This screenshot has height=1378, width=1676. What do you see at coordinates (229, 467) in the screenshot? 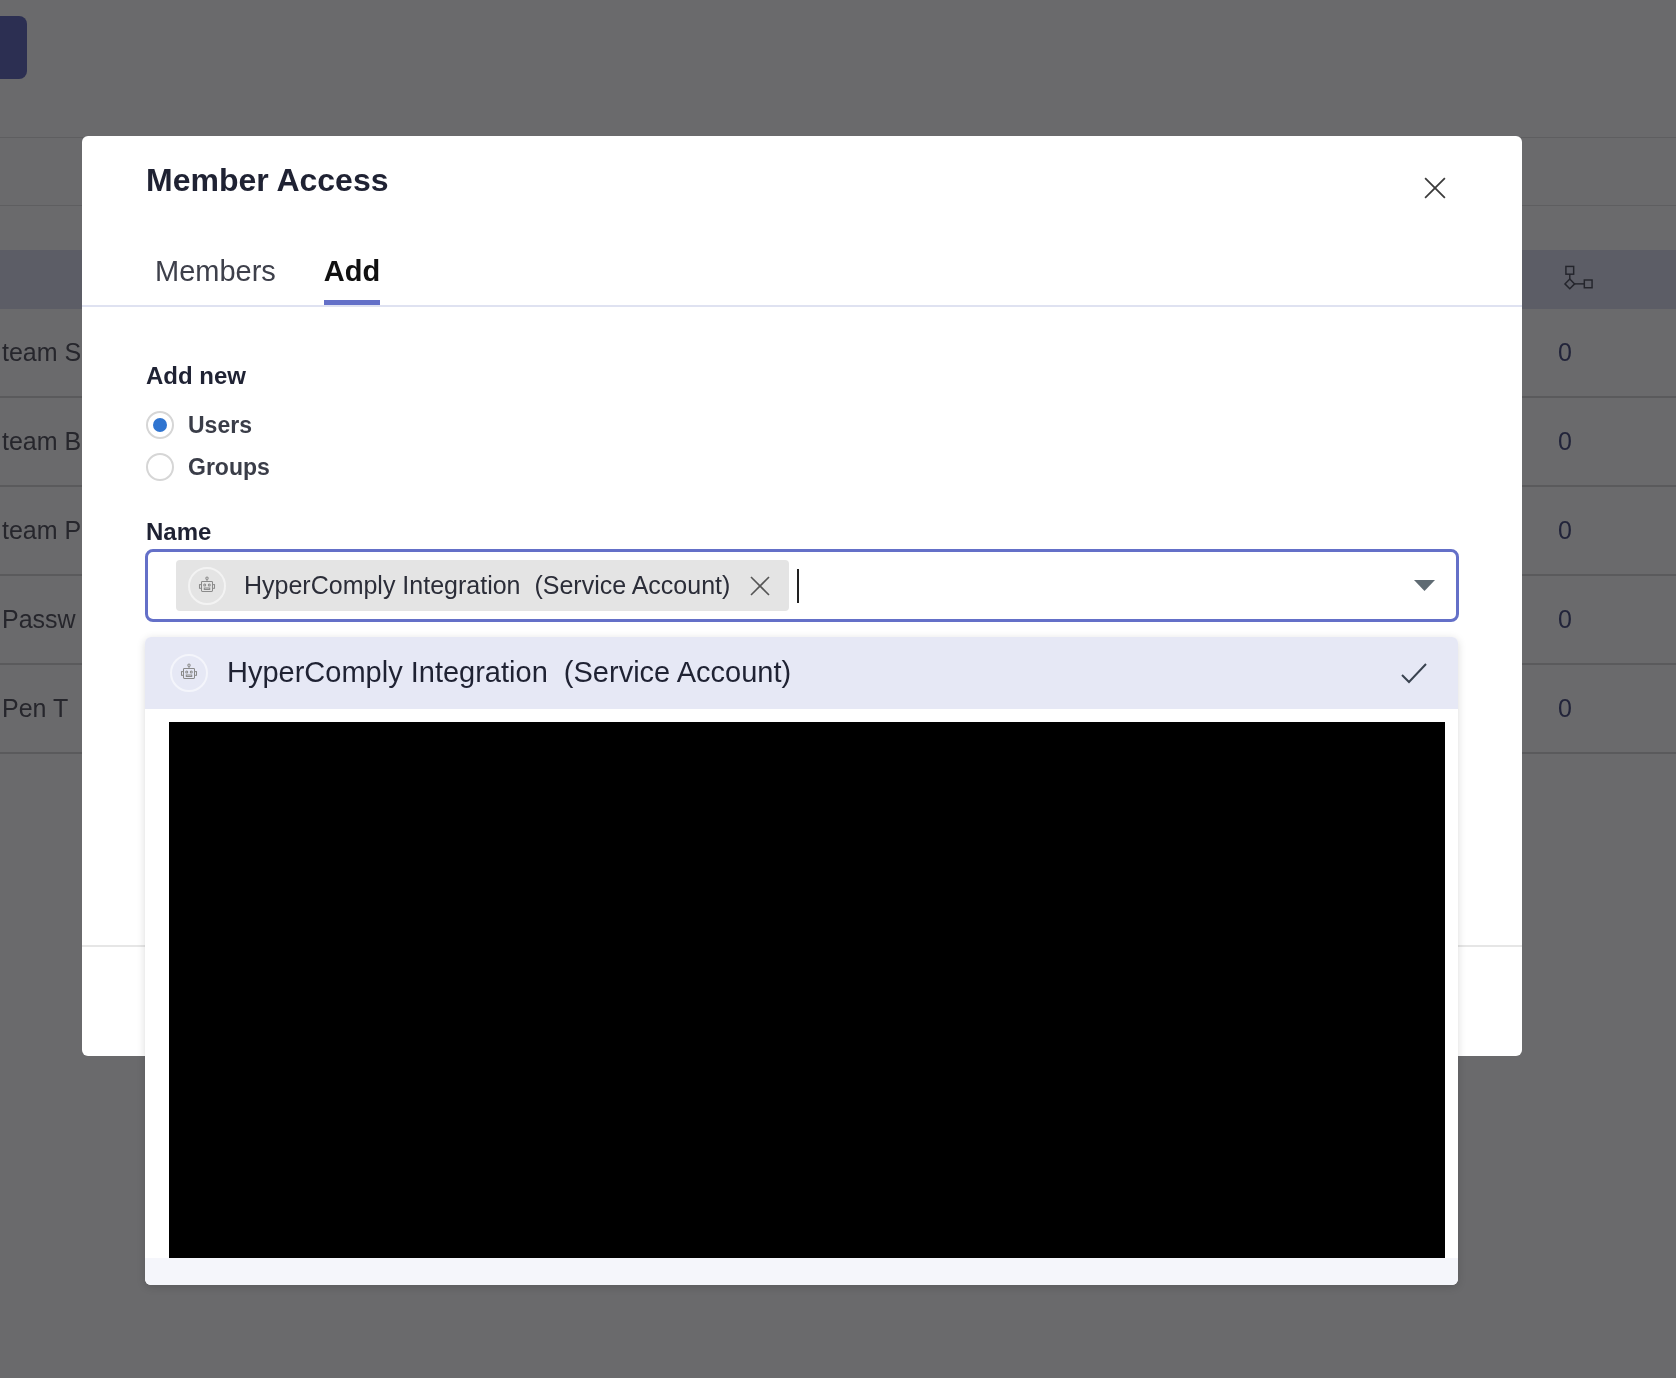
I see `radio-label: Groups` at bounding box center [229, 467].